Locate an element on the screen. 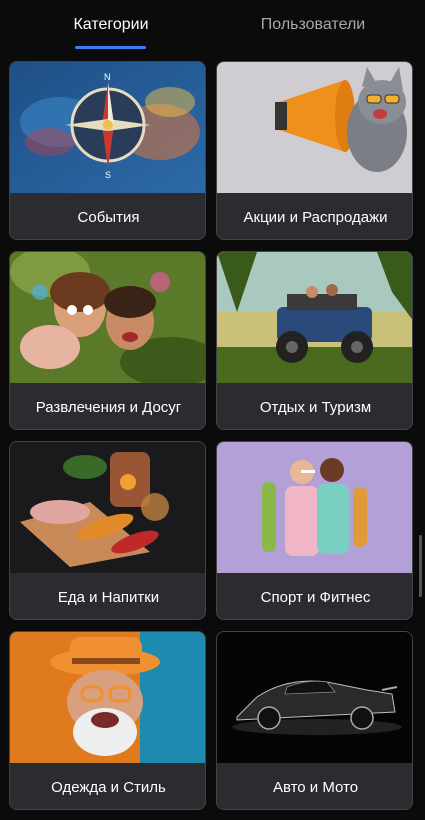  food-drinks-image is located at coordinates (107, 507).